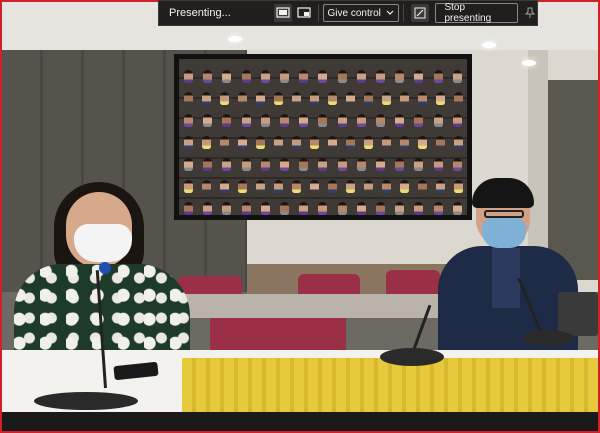  I want to click on share-window-icon, so click(304, 13).